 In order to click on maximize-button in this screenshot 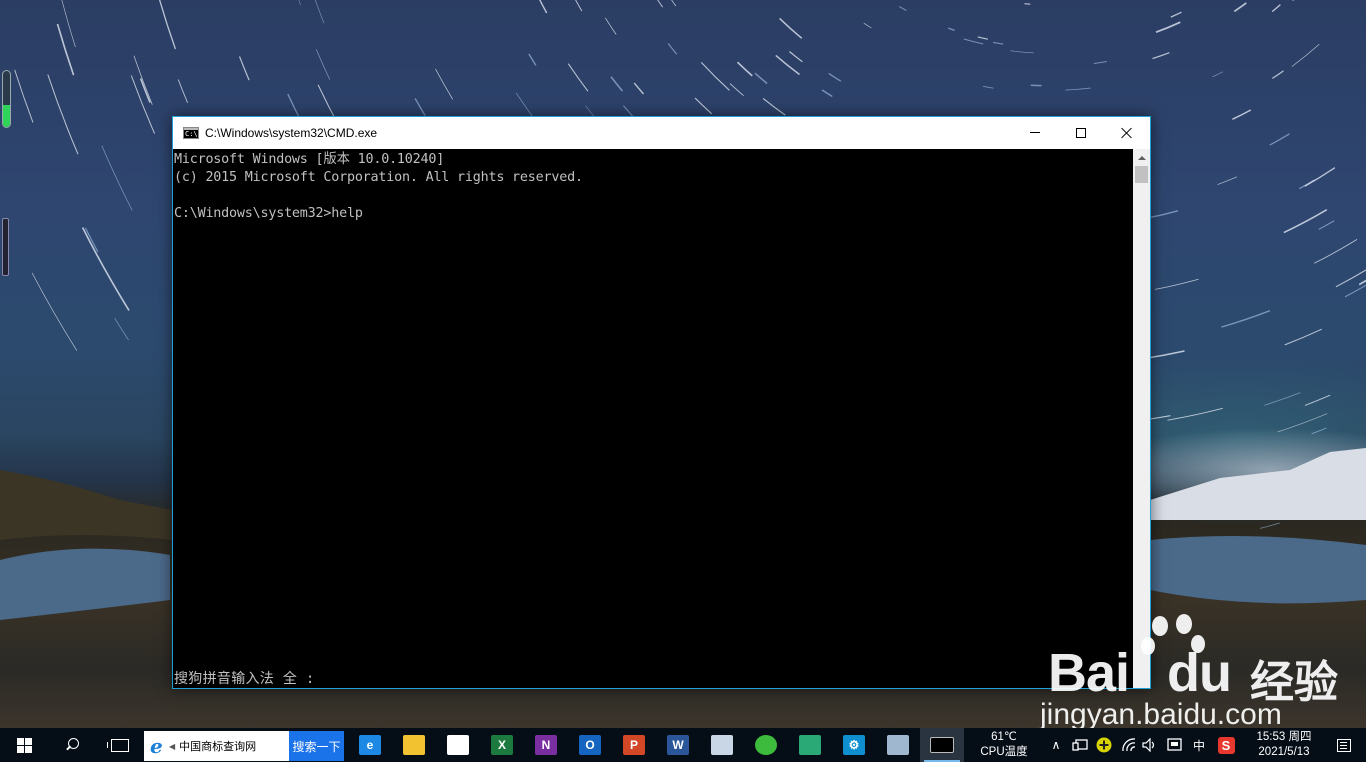, I will do `click(1081, 132)`.